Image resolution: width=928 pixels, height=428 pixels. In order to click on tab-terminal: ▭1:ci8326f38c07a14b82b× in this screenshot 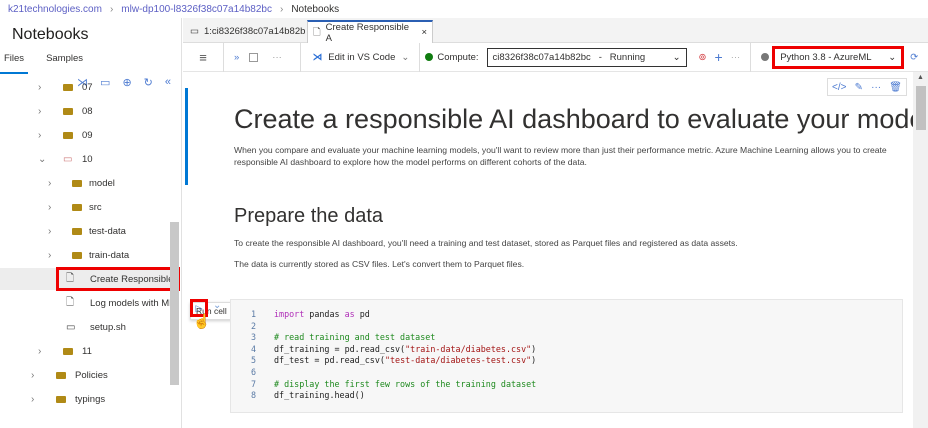, I will do `click(253, 31)`.